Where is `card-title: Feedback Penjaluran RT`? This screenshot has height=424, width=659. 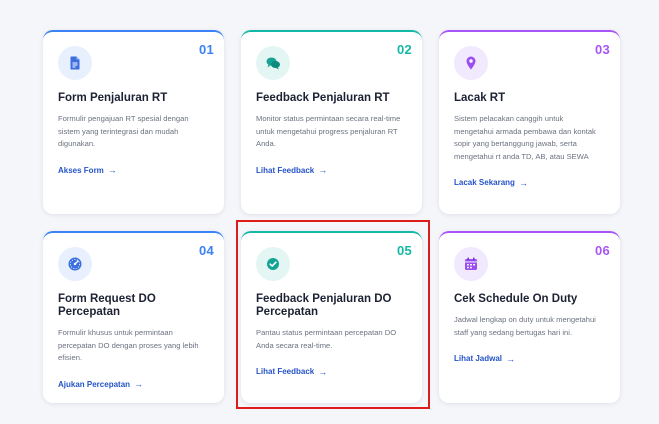 card-title: Feedback Penjaluran RT is located at coordinates (323, 98).